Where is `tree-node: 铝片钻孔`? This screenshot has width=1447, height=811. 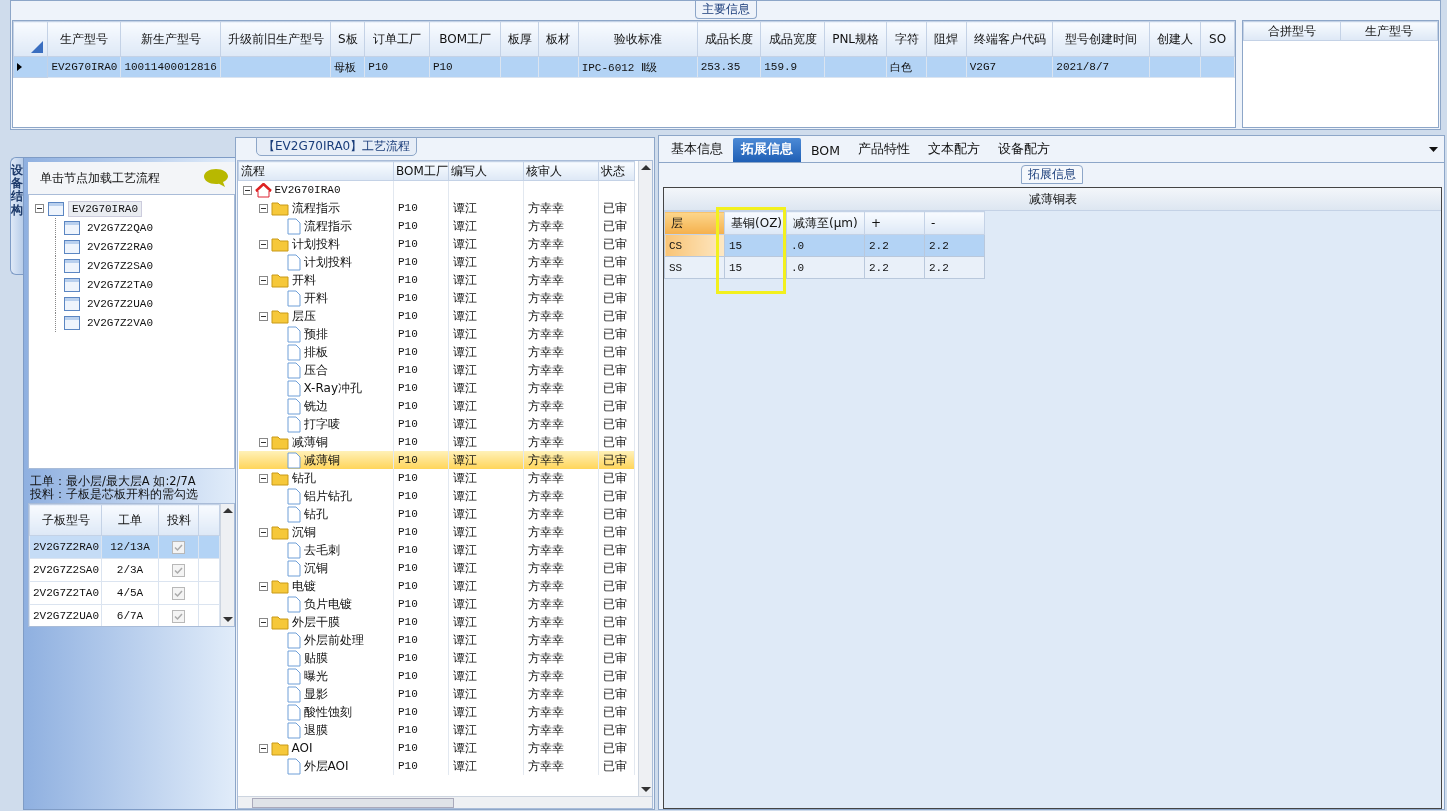
tree-node: 铝片钻孔 is located at coordinates (327, 496).